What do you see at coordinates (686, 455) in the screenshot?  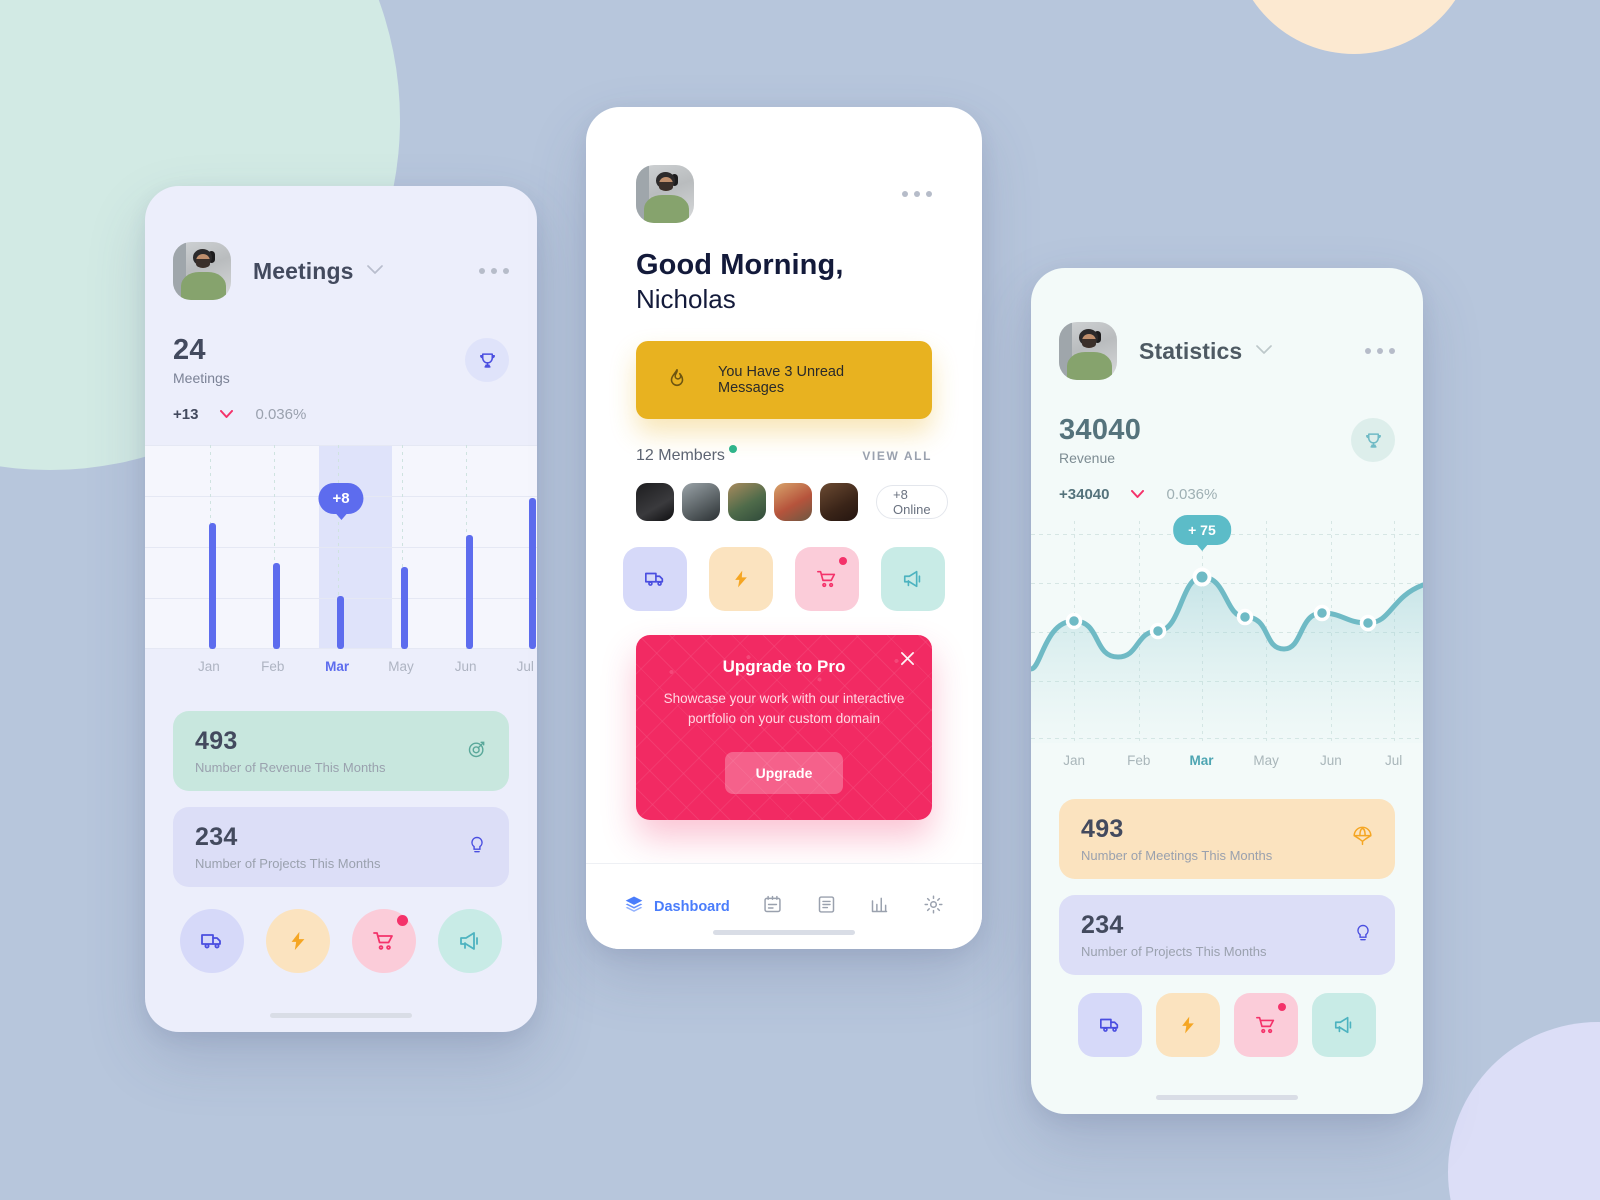 I see `members-count: 12 Members` at bounding box center [686, 455].